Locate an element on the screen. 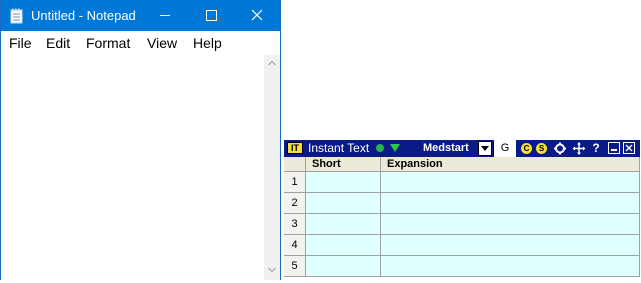 The width and height of the screenshot is (641, 283). instant-text-title-bar: IT Instant Text Medstart G C S ? is located at coordinates (462, 148).